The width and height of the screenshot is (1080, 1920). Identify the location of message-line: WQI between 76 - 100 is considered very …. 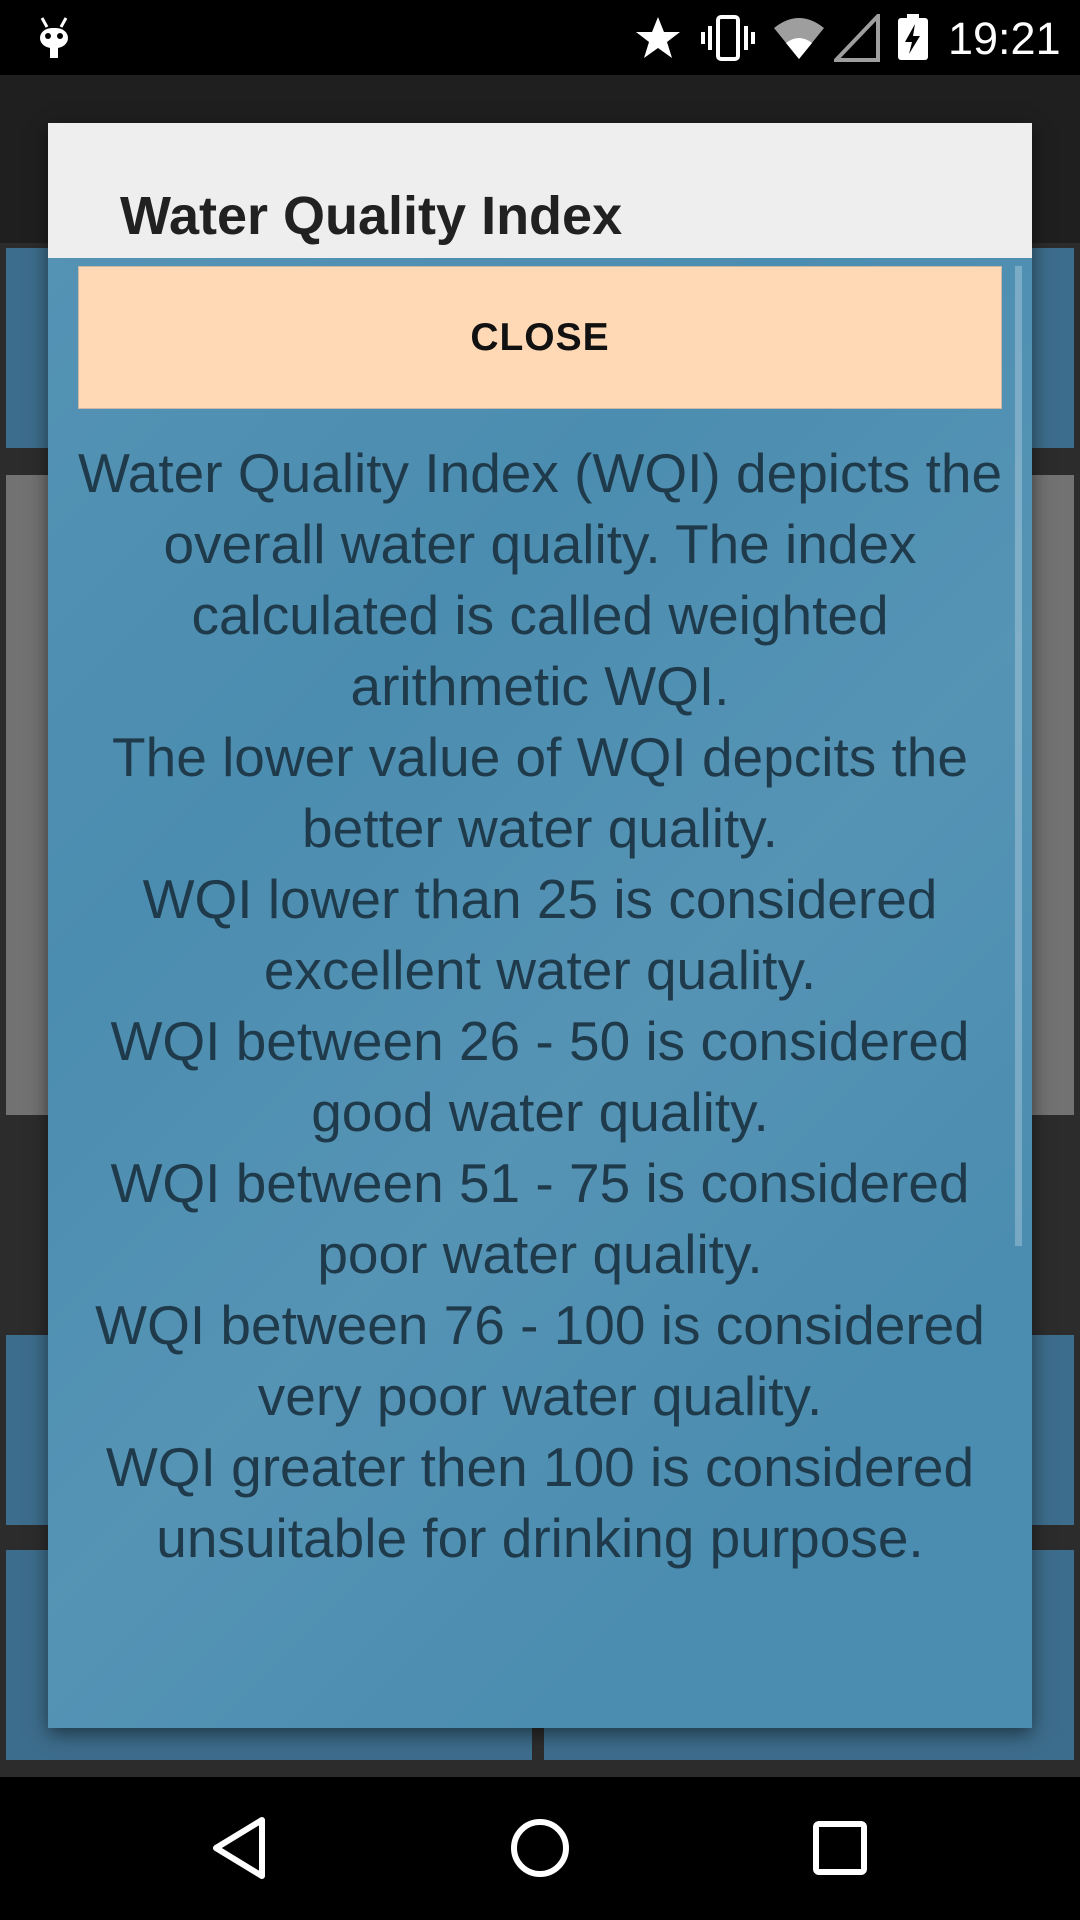
(540, 1360).